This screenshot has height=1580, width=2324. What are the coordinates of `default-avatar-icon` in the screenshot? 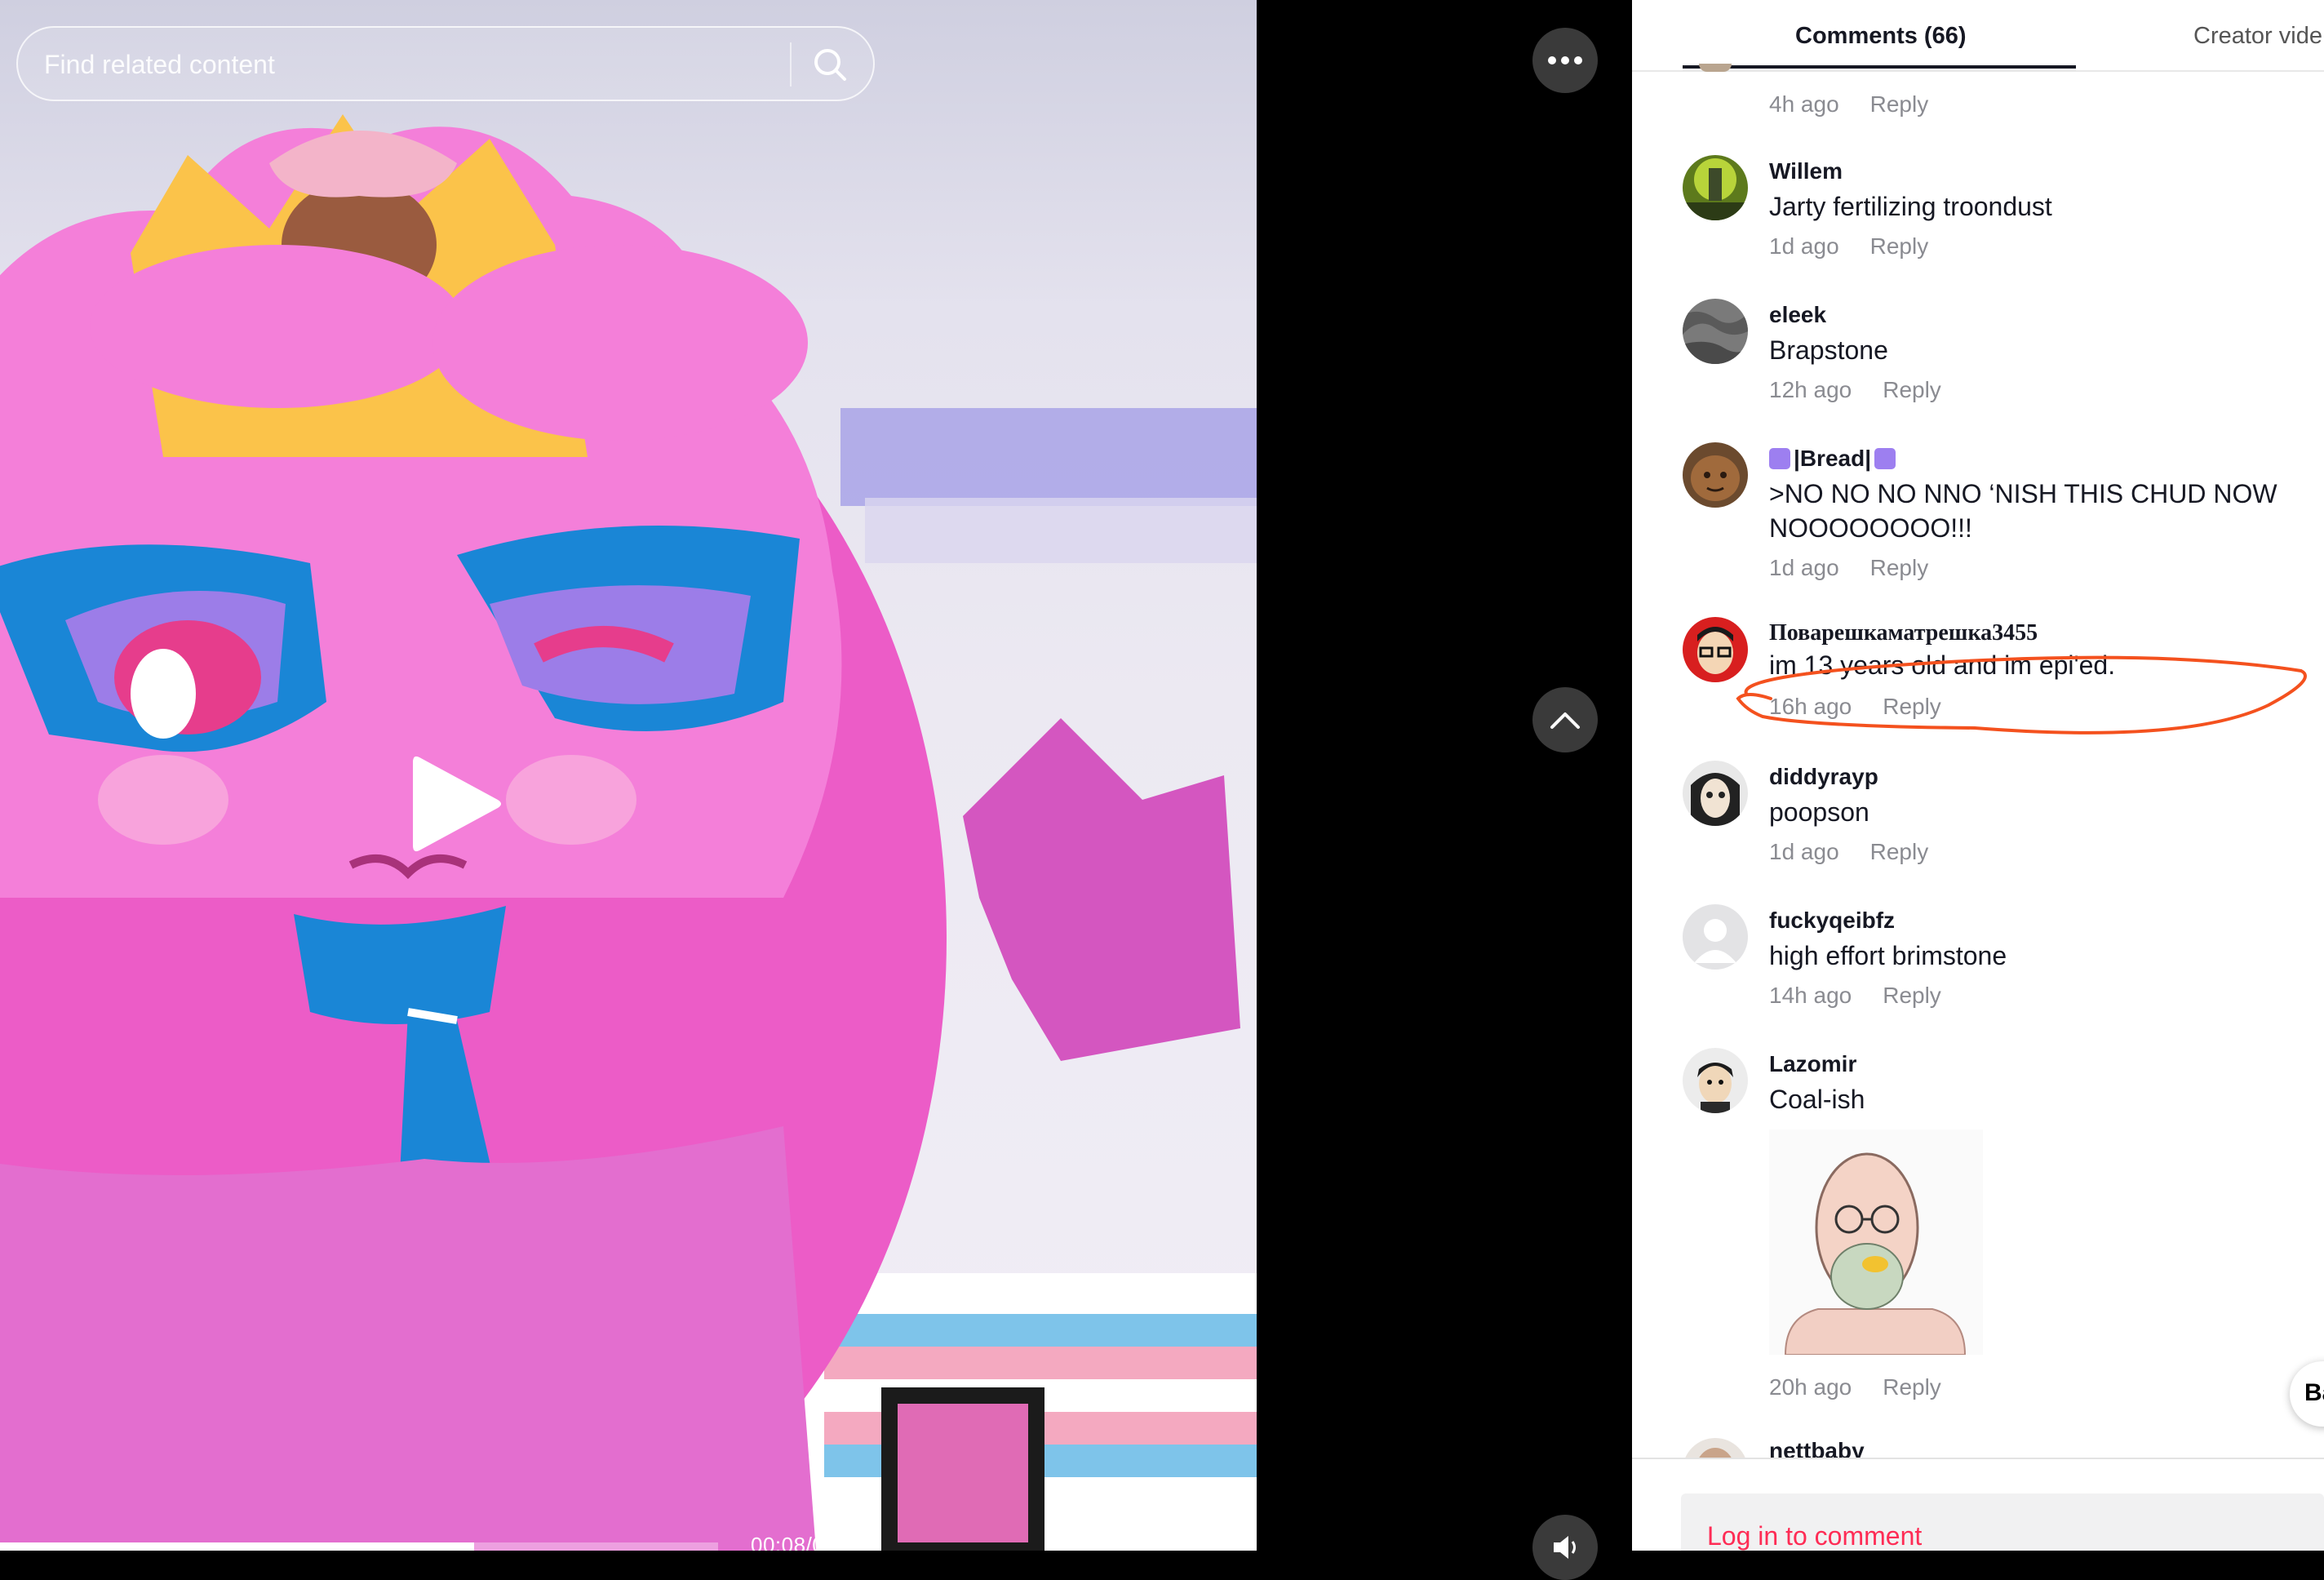 It's located at (1715, 937).